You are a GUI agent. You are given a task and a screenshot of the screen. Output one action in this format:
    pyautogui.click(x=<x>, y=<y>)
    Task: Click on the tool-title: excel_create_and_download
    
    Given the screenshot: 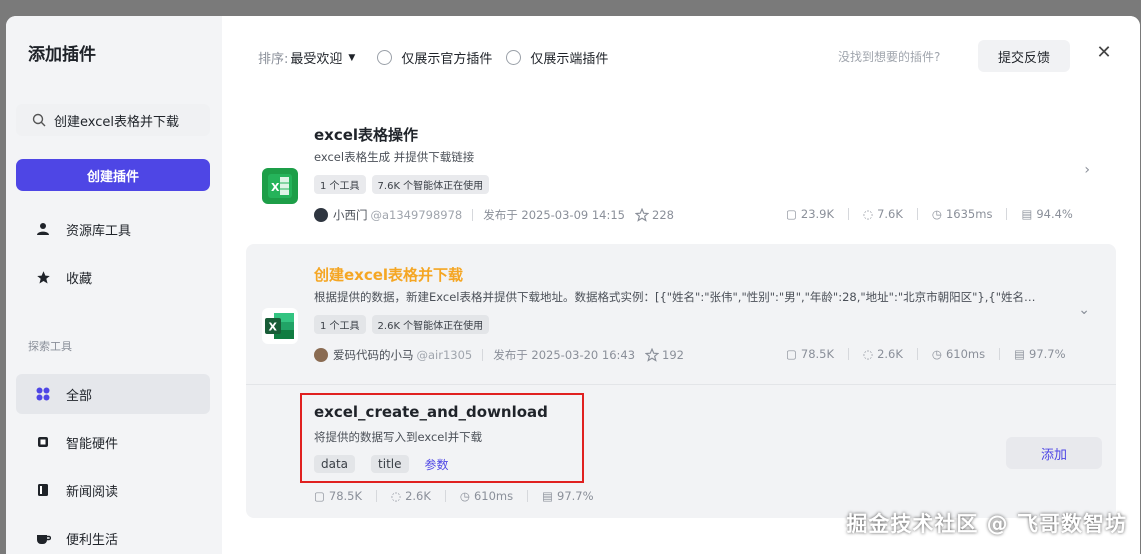 What is the action you would take?
    pyautogui.click(x=431, y=412)
    